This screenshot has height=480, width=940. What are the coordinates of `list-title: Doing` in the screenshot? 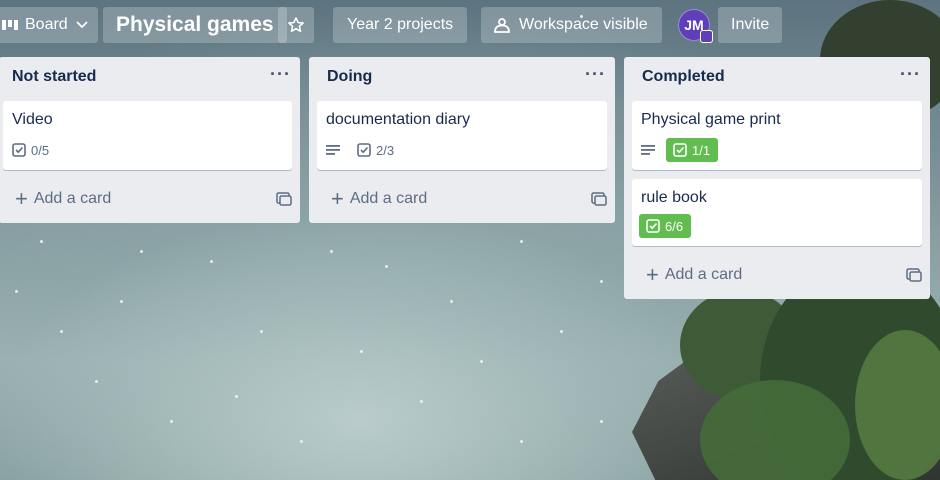 It's located at (349, 77).